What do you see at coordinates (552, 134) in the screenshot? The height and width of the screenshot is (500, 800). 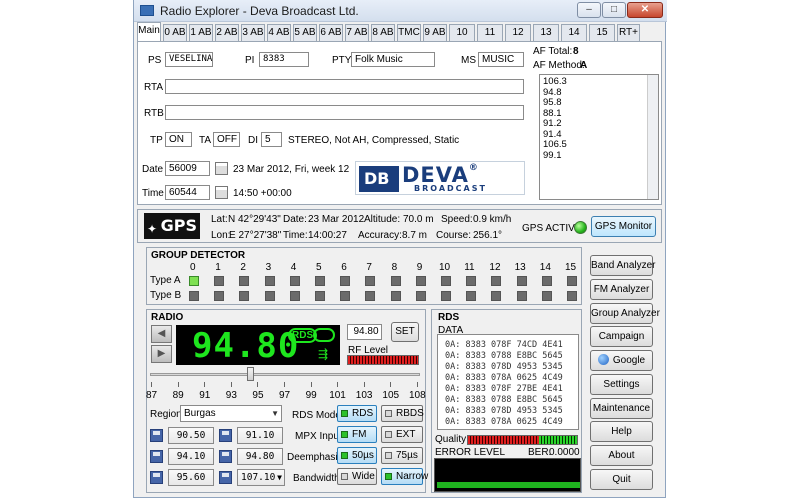 I see `af-list-item: 91.4` at bounding box center [552, 134].